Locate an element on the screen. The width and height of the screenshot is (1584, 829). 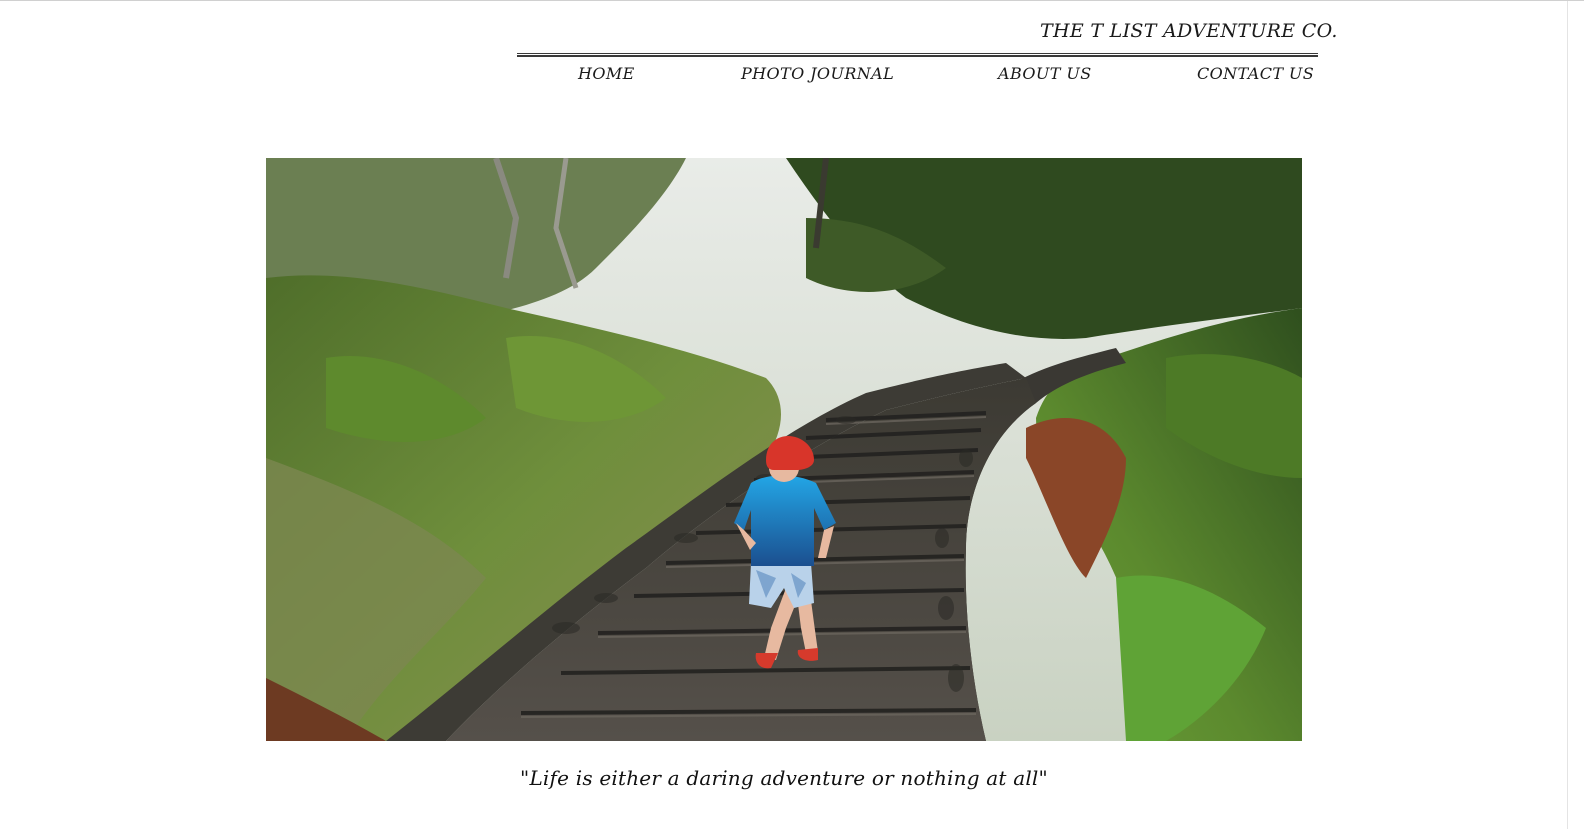
scrollbar-track is located at coordinates (1567, 415).